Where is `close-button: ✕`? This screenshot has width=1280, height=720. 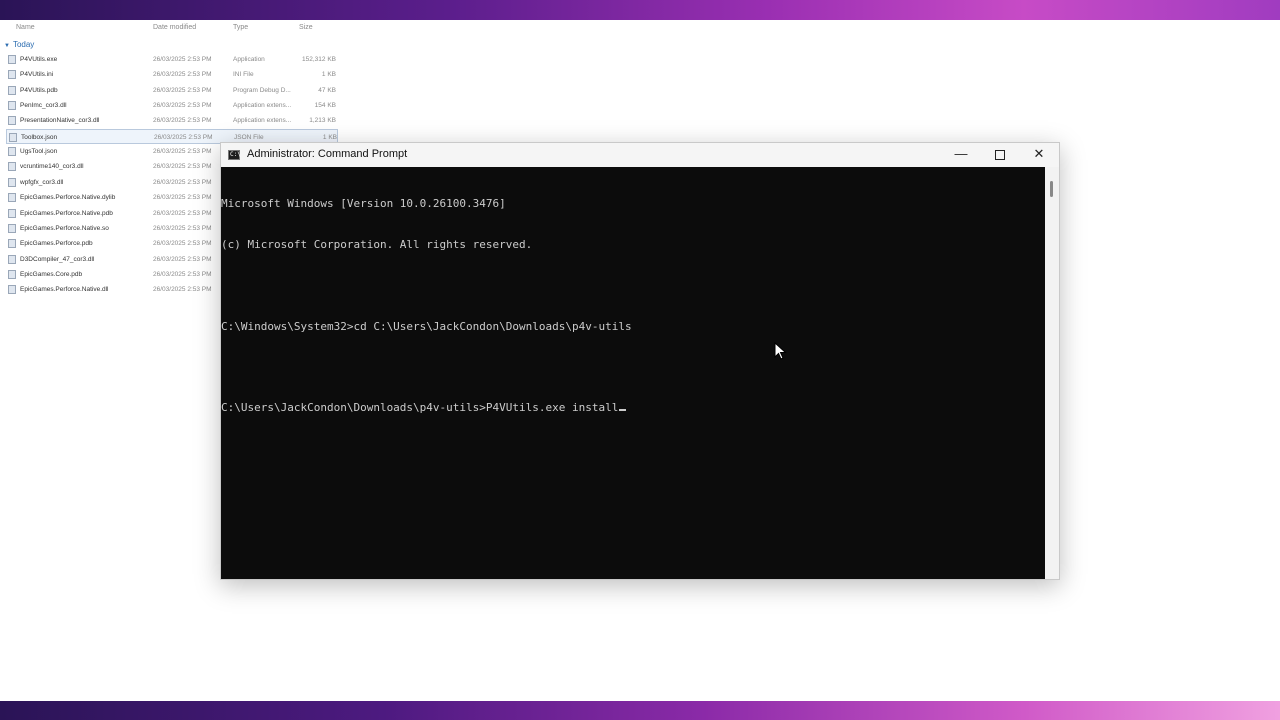
close-button: ✕ is located at coordinates (1039, 155).